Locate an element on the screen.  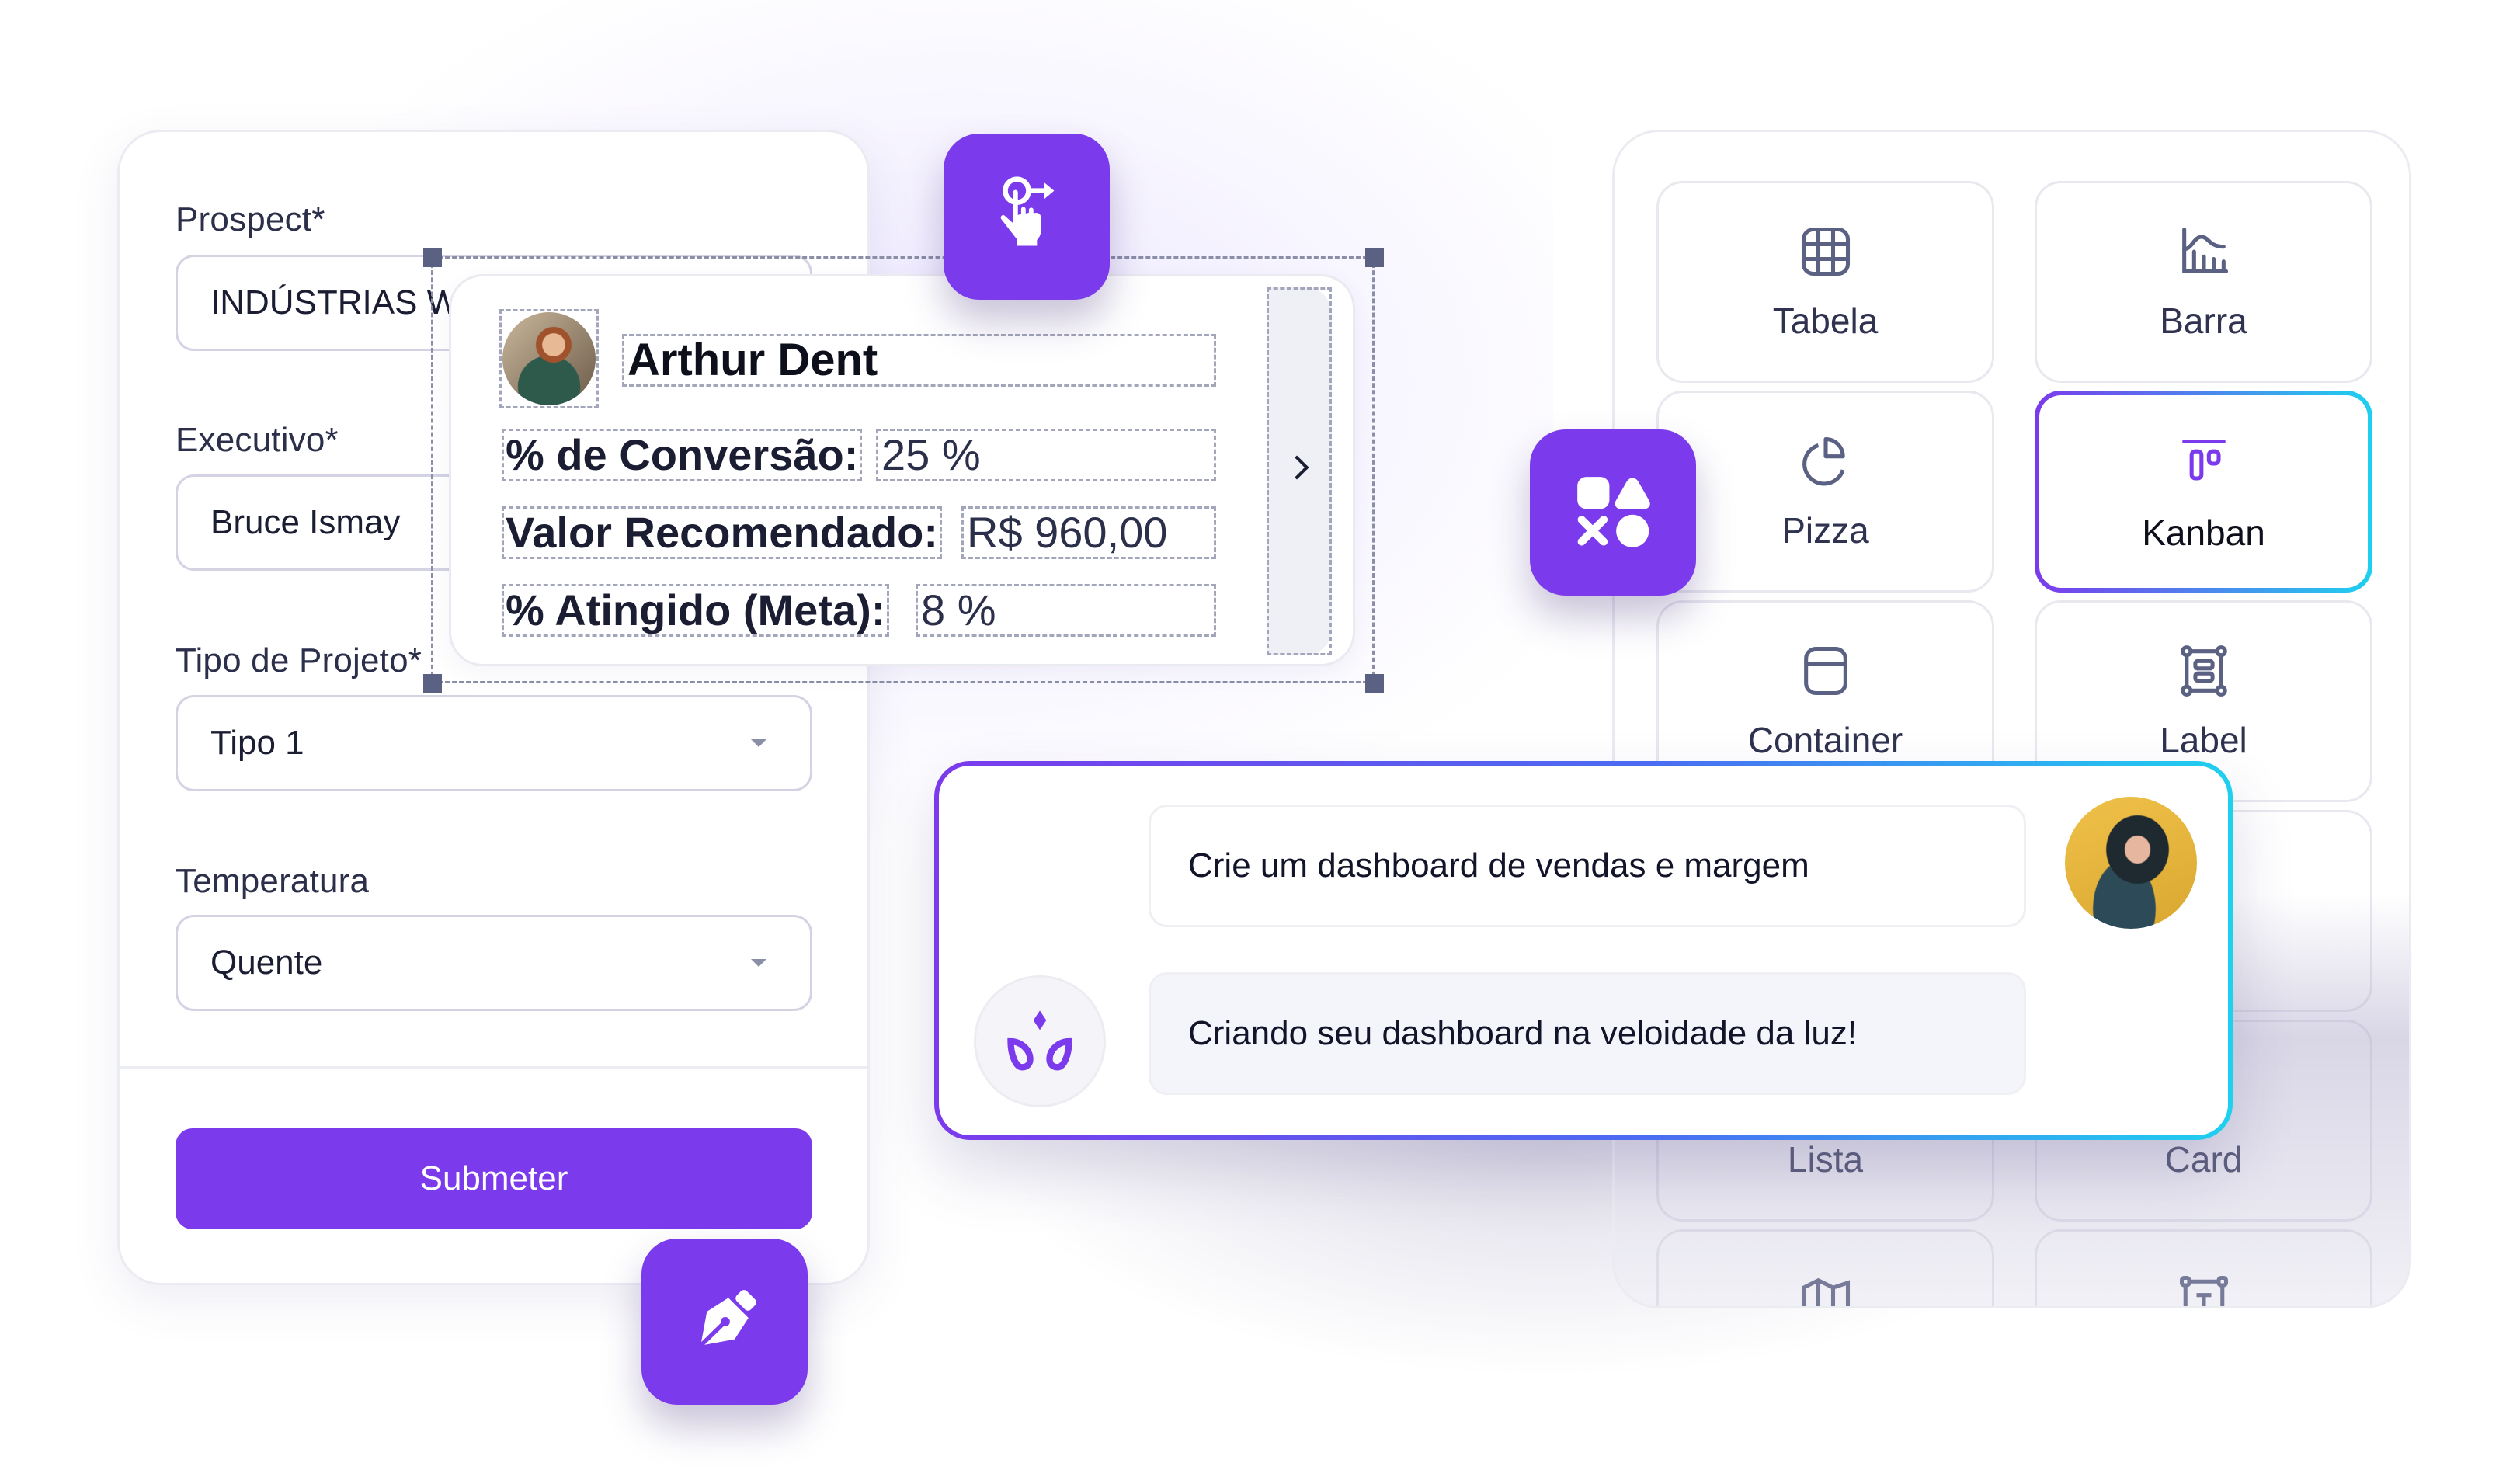
interaction-button is located at coordinates (1027, 217).